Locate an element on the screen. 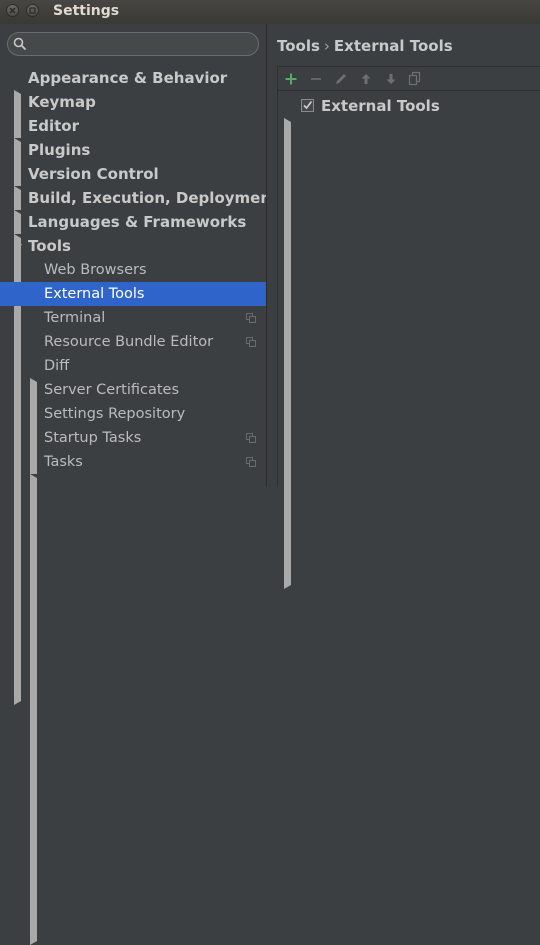 This screenshot has width=540, height=945. sidebar-item-external-tools: External Tools is located at coordinates (133, 294).